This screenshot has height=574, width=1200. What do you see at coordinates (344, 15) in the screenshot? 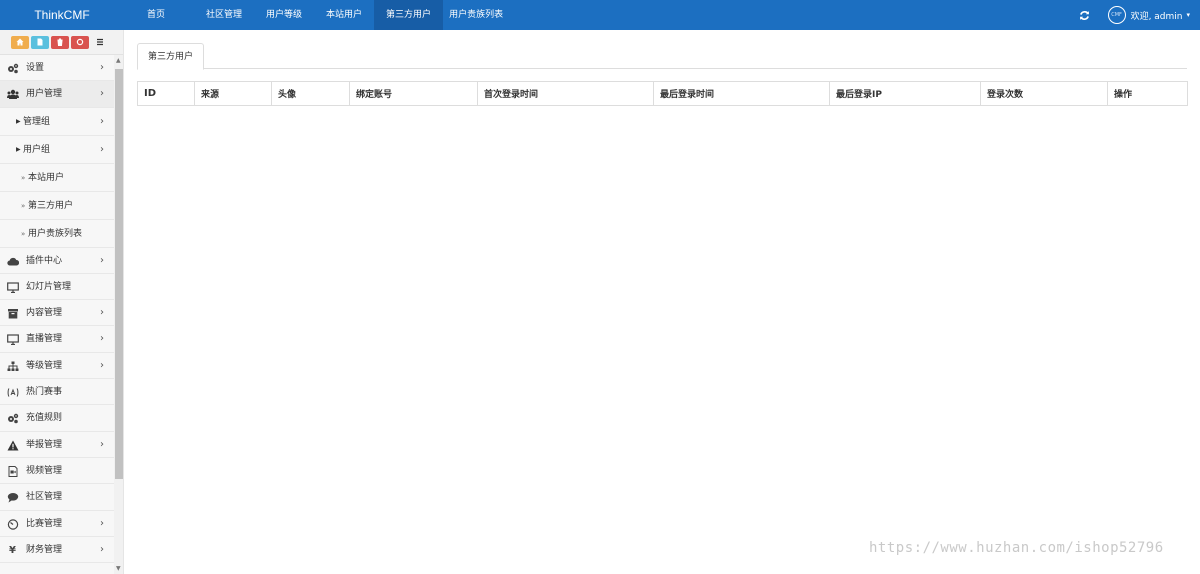
I see `nav-site-users: 本站用户` at bounding box center [344, 15].